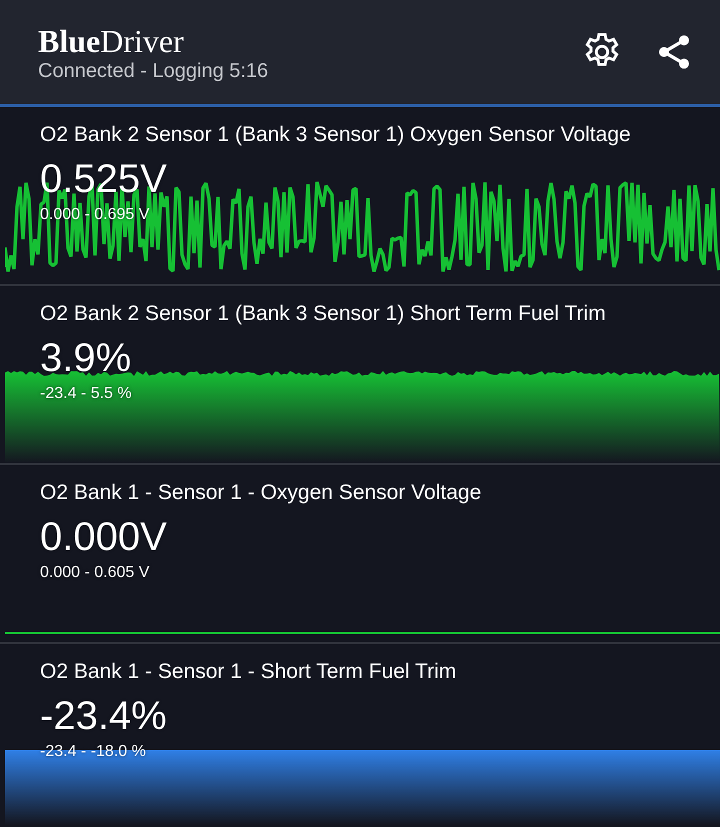 Image resolution: width=720 pixels, height=827 pixels. Describe the element at coordinates (111, 41) in the screenshot. I see `app-logo: BlueDriver` at that location.